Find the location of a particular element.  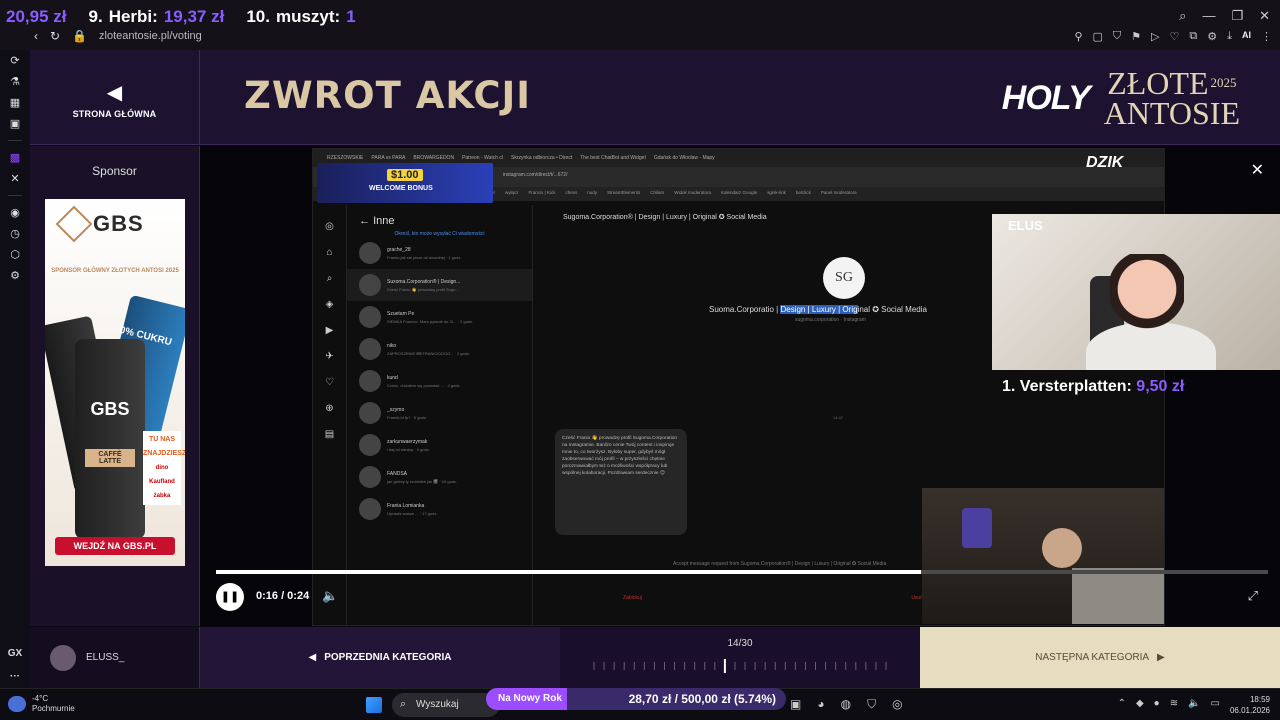

instagram-icon: ◎ is located at coordinates (329, 226).